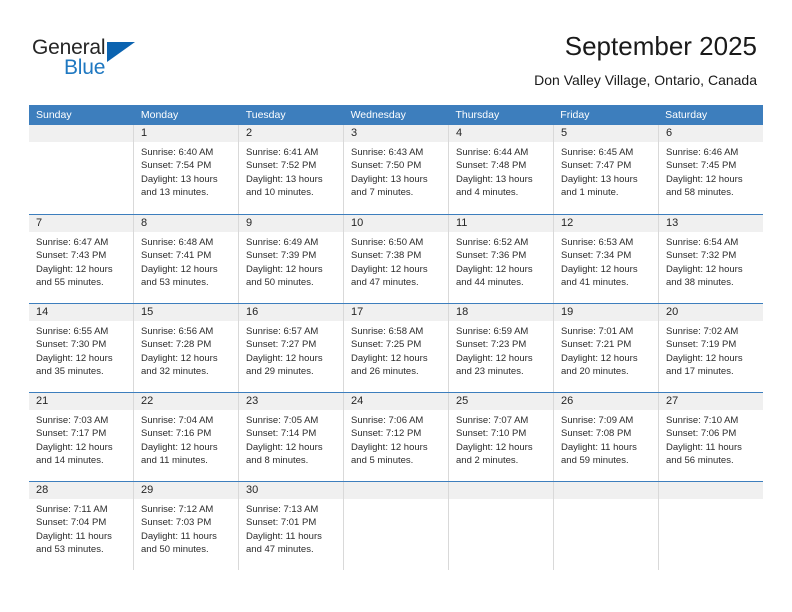 The height and width of the screenshot is (612, 792). What do you see at coordinates (281, 166) in the screenshot?
I see `sunset-text: Sunset: 7:52 PM` at bounding box center [281, 166].